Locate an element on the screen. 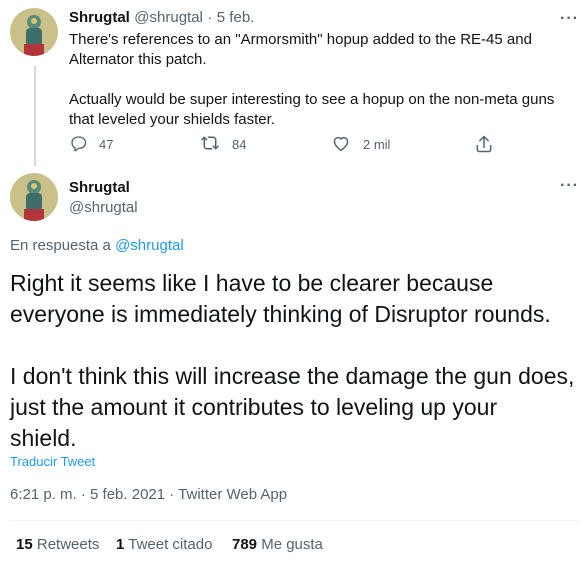 Image resolution: width=587 pixels, height=565 pixels. reply-context: En respuesta a @shrugtal is located at coordinates (97, 245).